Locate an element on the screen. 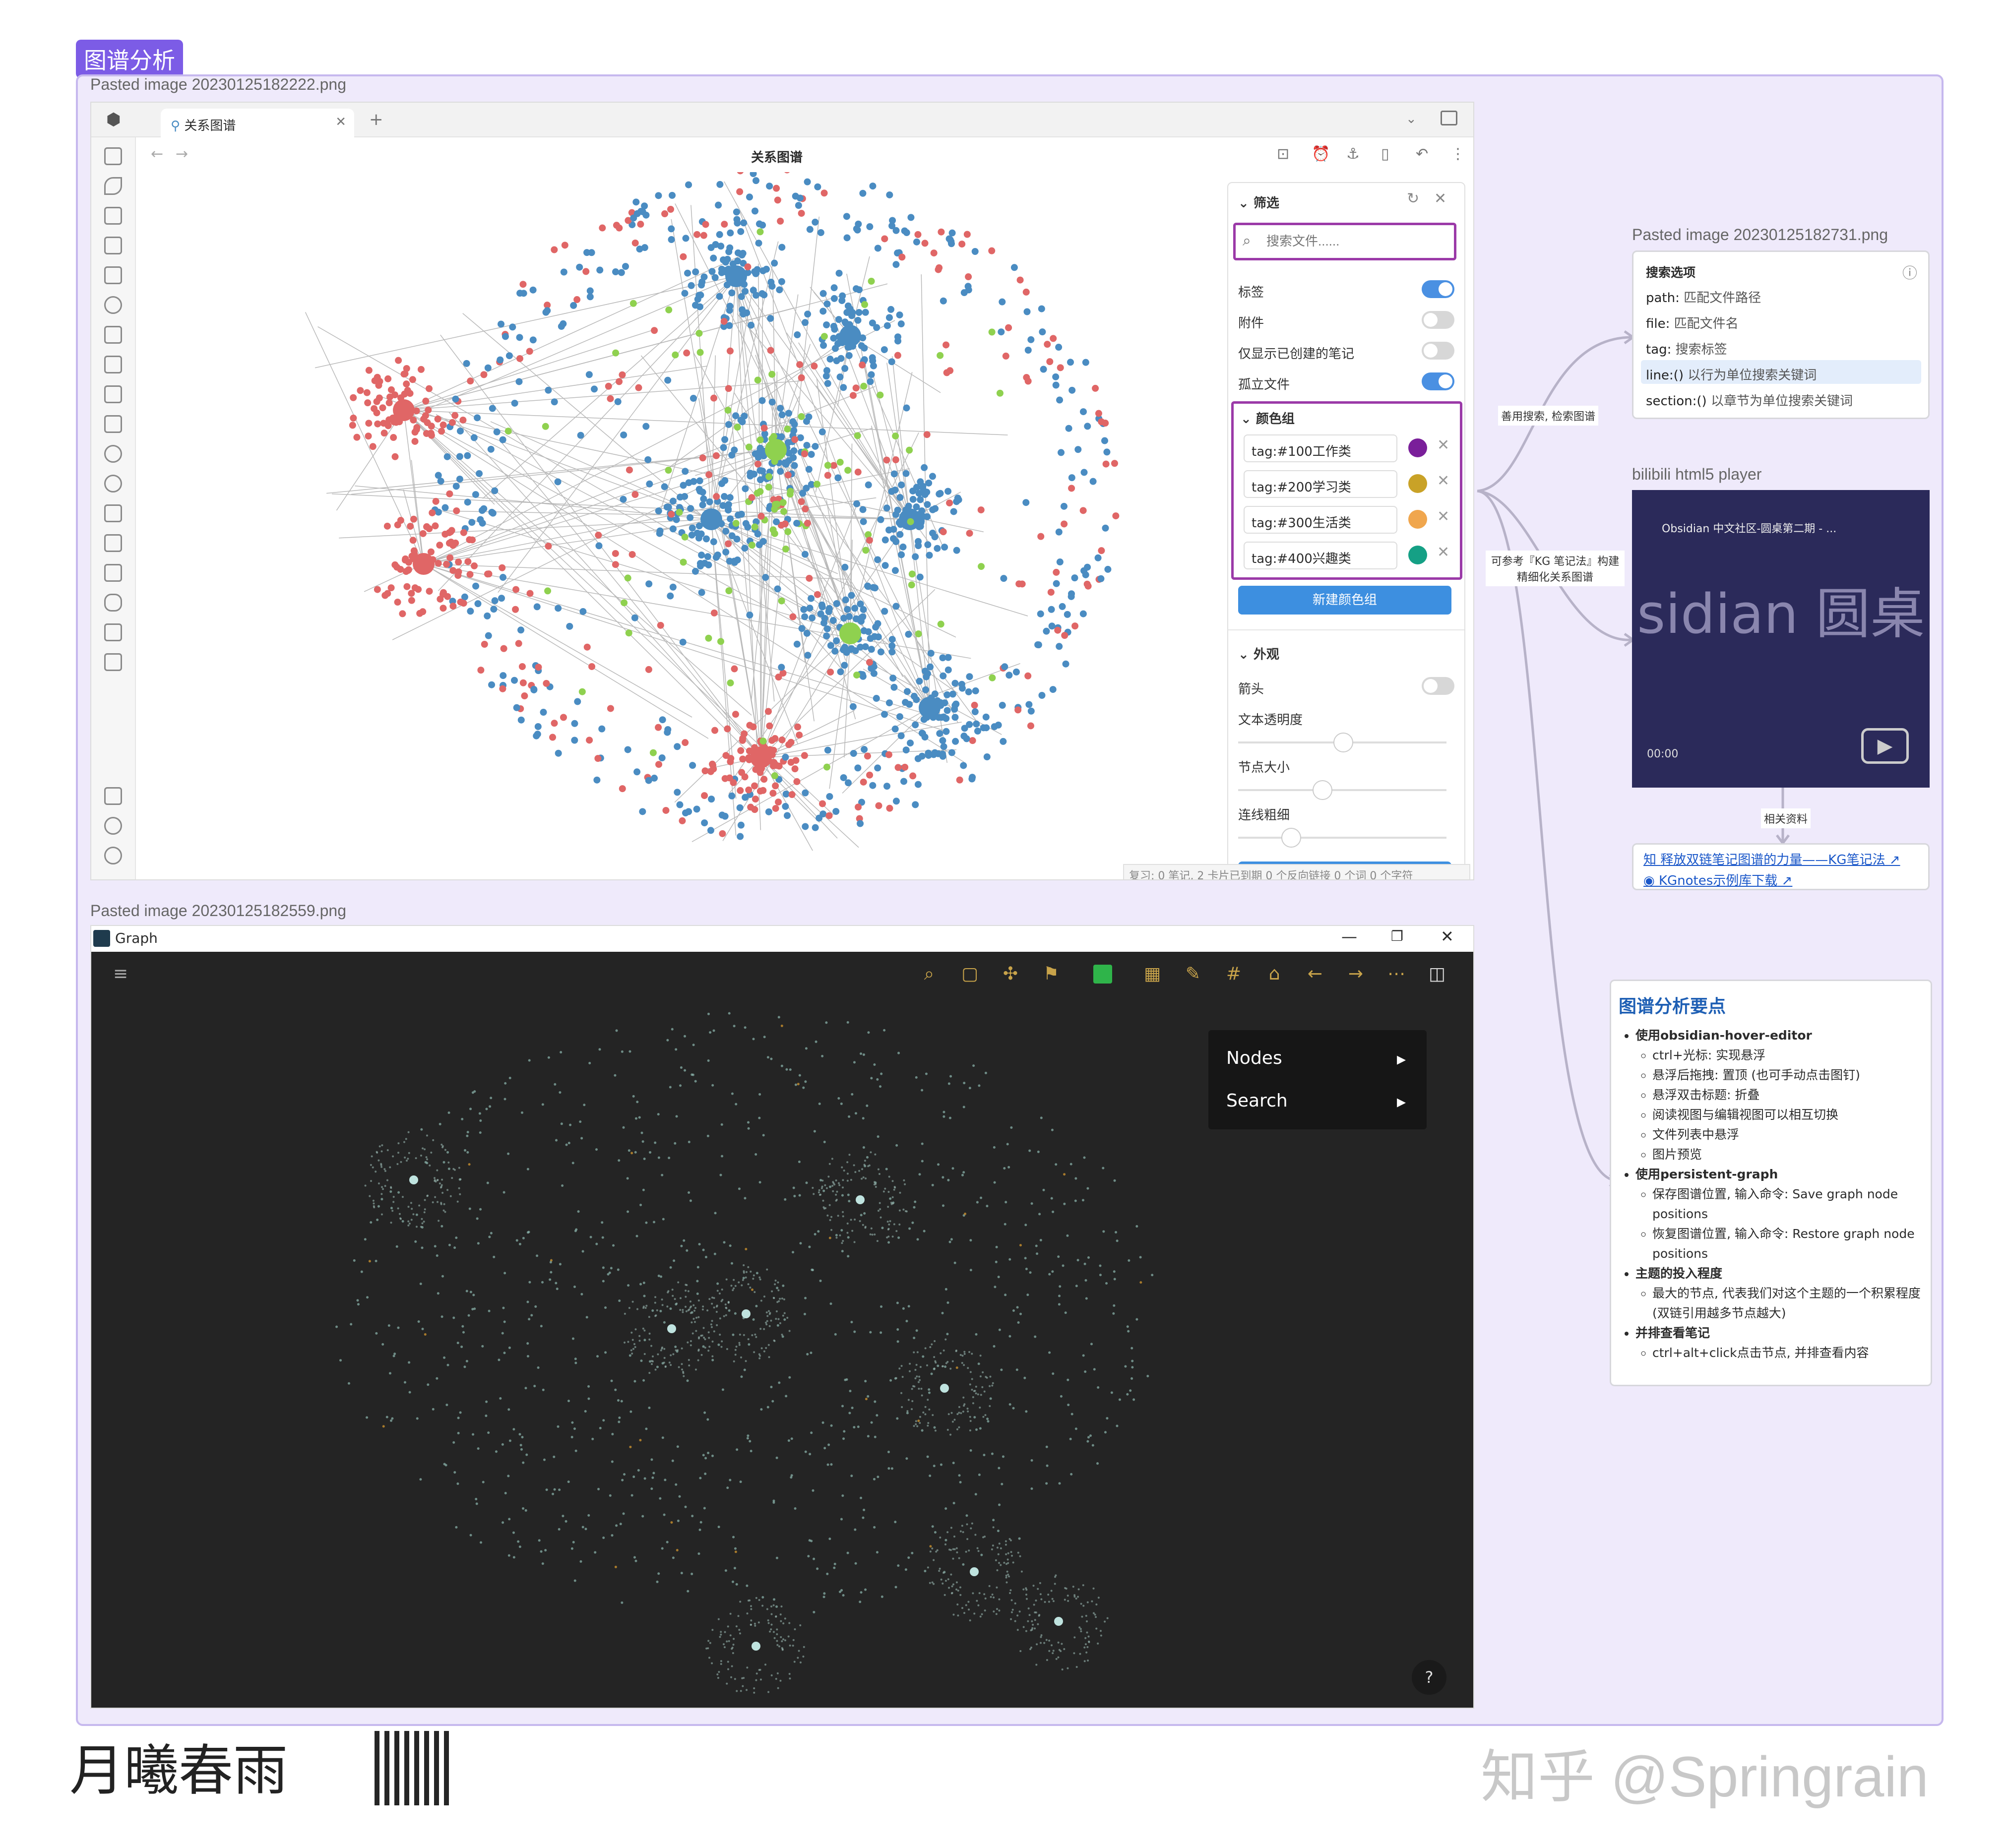  graph-hub-node is located at coordinates (974, 1571).